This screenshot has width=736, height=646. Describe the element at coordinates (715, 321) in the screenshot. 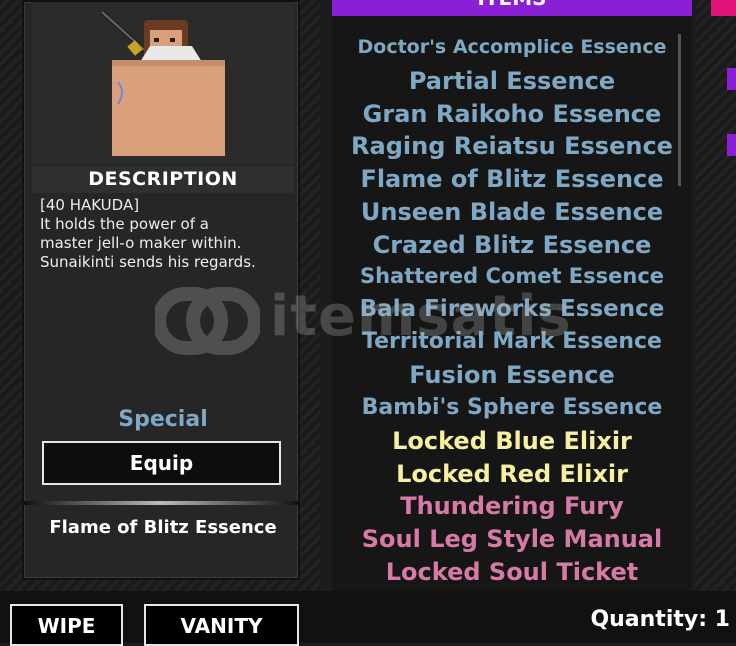

I see `right-background` at that location.